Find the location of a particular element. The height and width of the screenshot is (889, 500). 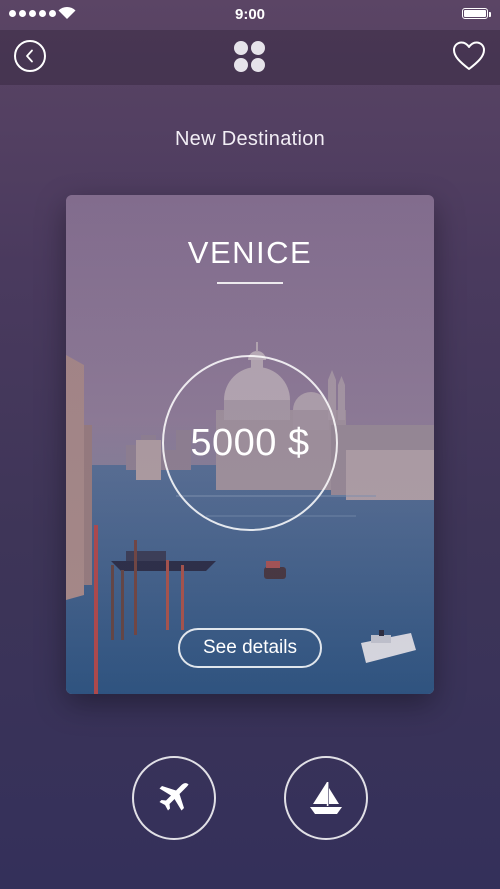

boat-button is located at coordinates (326, 798).